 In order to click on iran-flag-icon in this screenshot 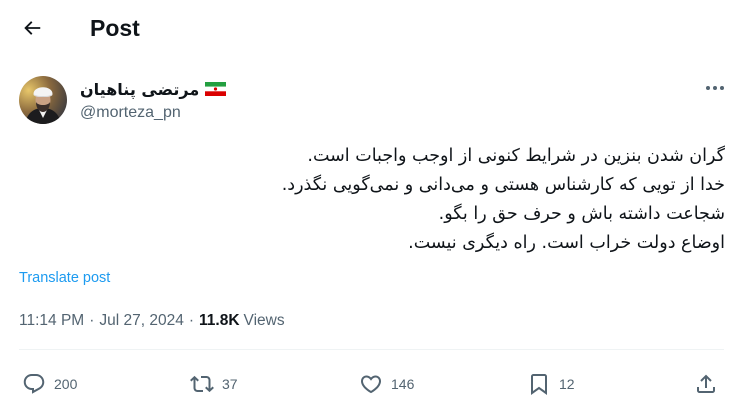, I will do `click(216, 89)`.